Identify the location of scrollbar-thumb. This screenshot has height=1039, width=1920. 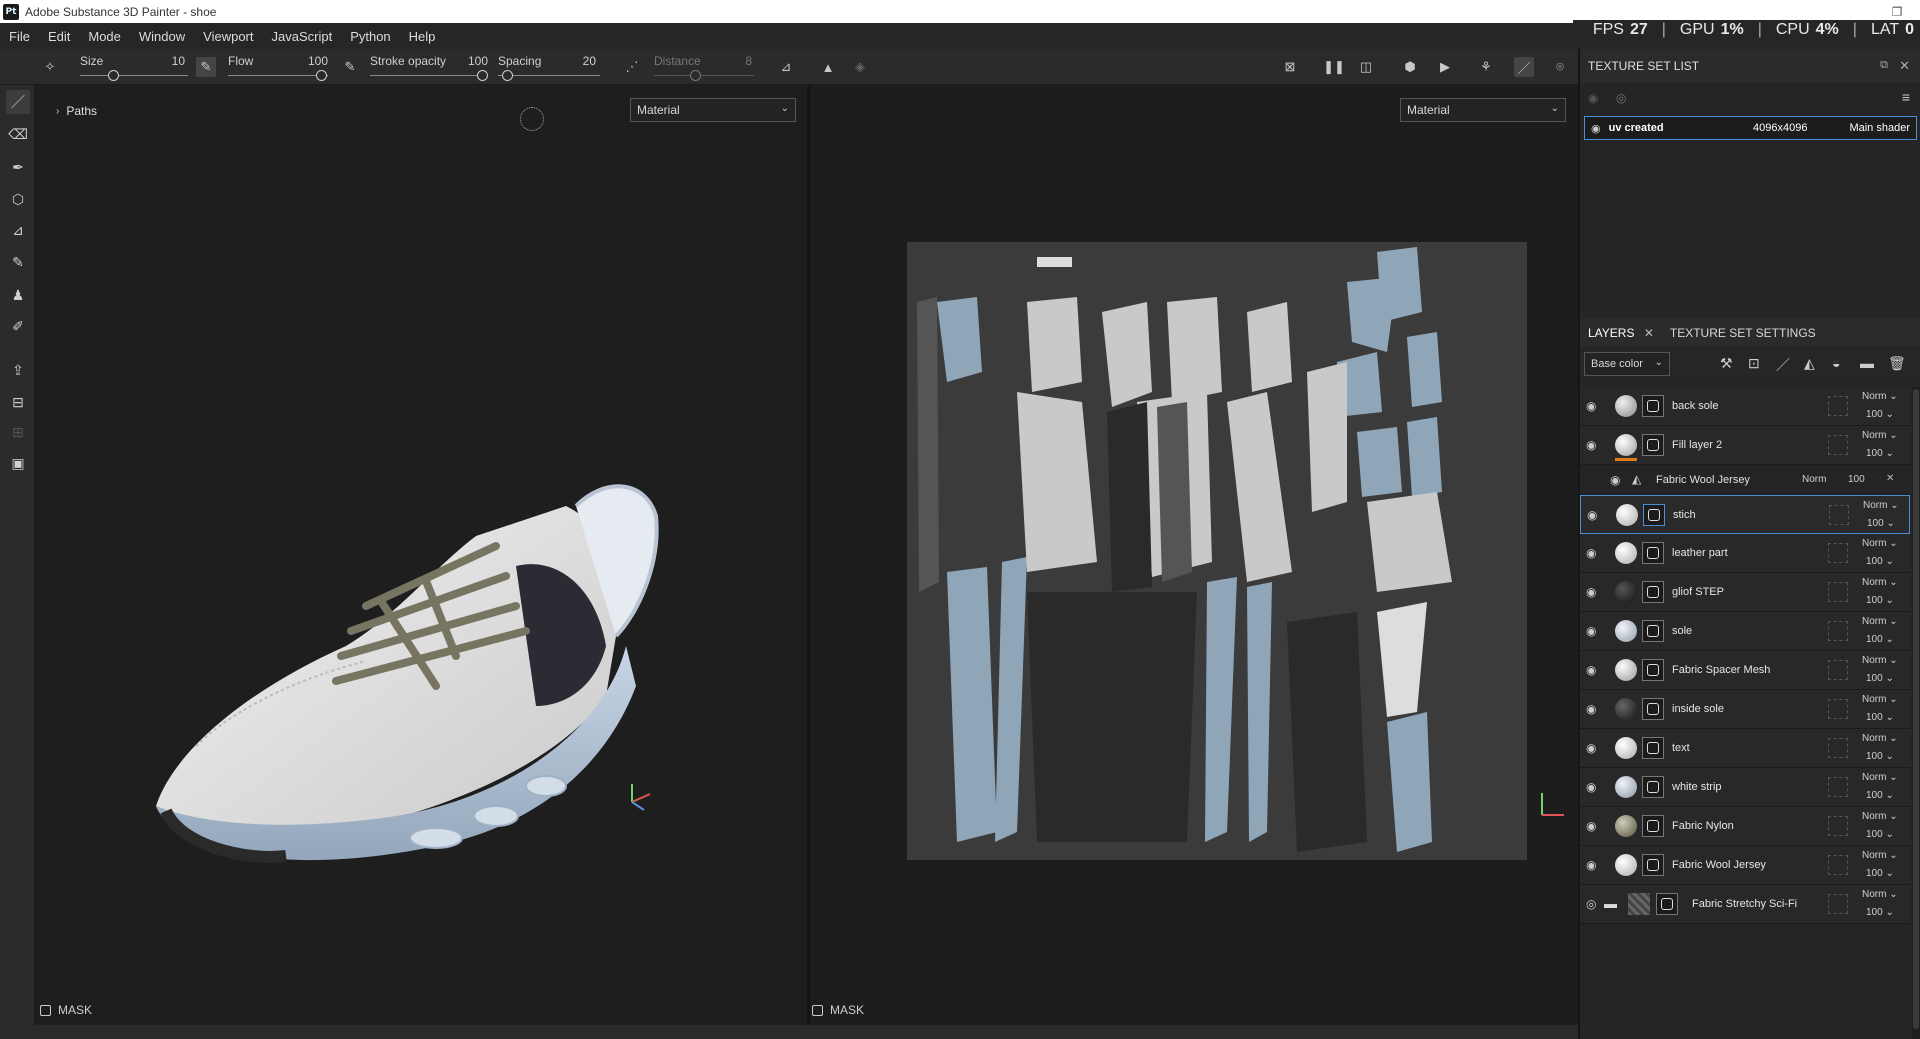
(1916, 709).